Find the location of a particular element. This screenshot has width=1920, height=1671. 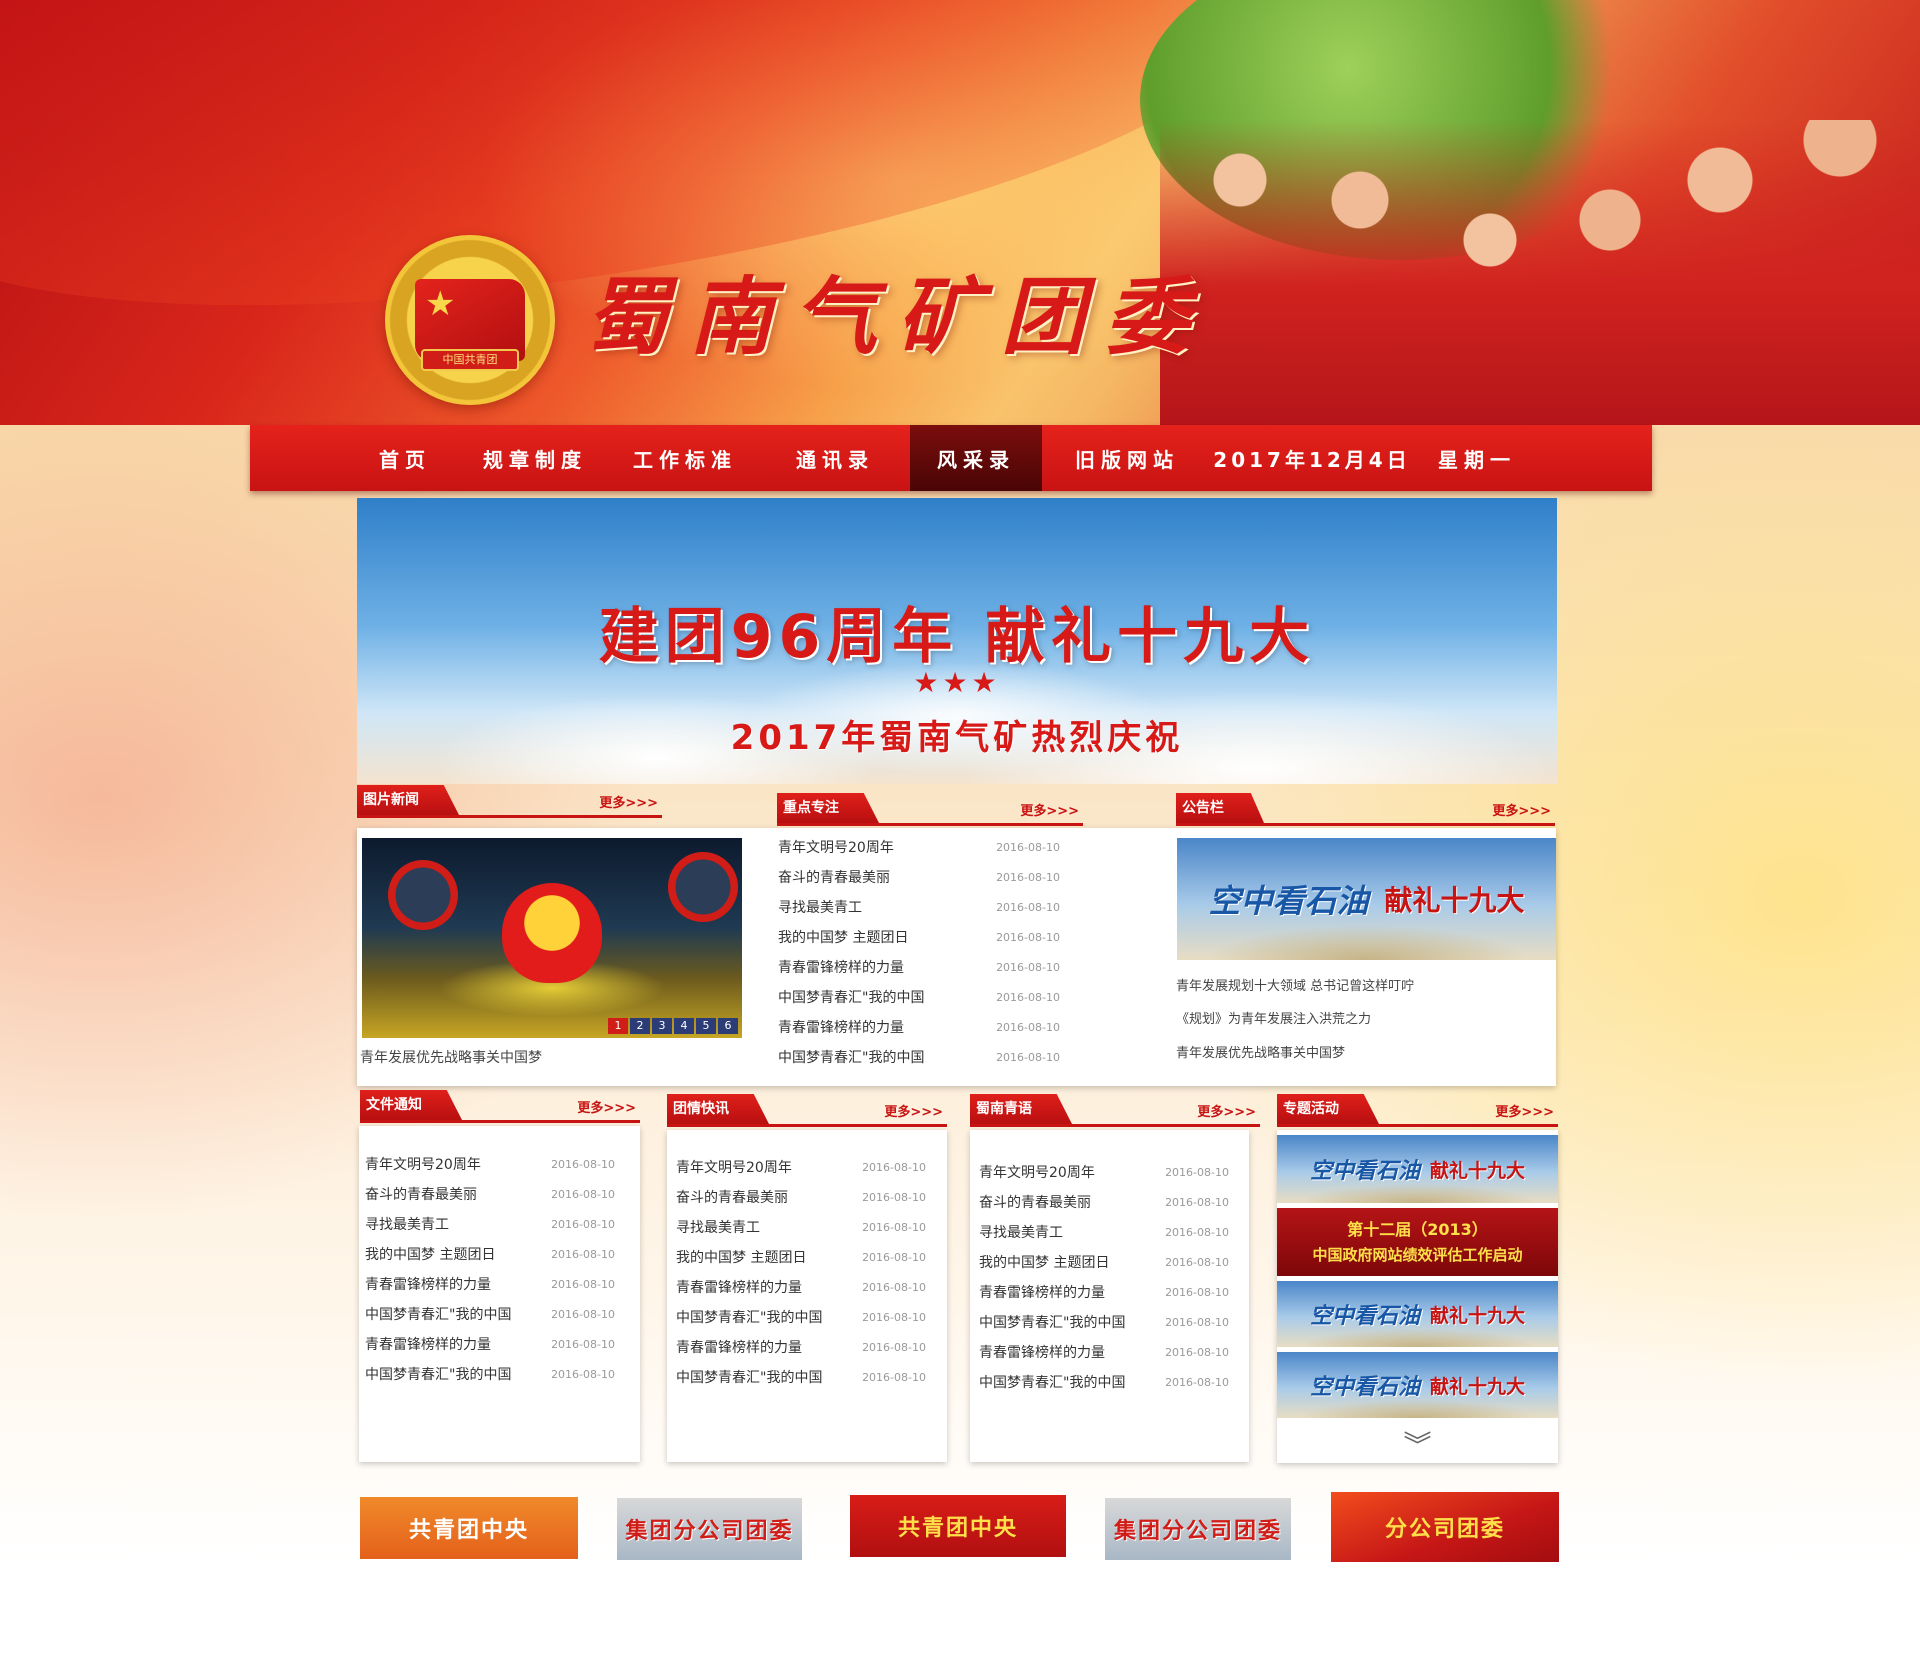

refinery-thumb-right is located at coordinates (703, 887).